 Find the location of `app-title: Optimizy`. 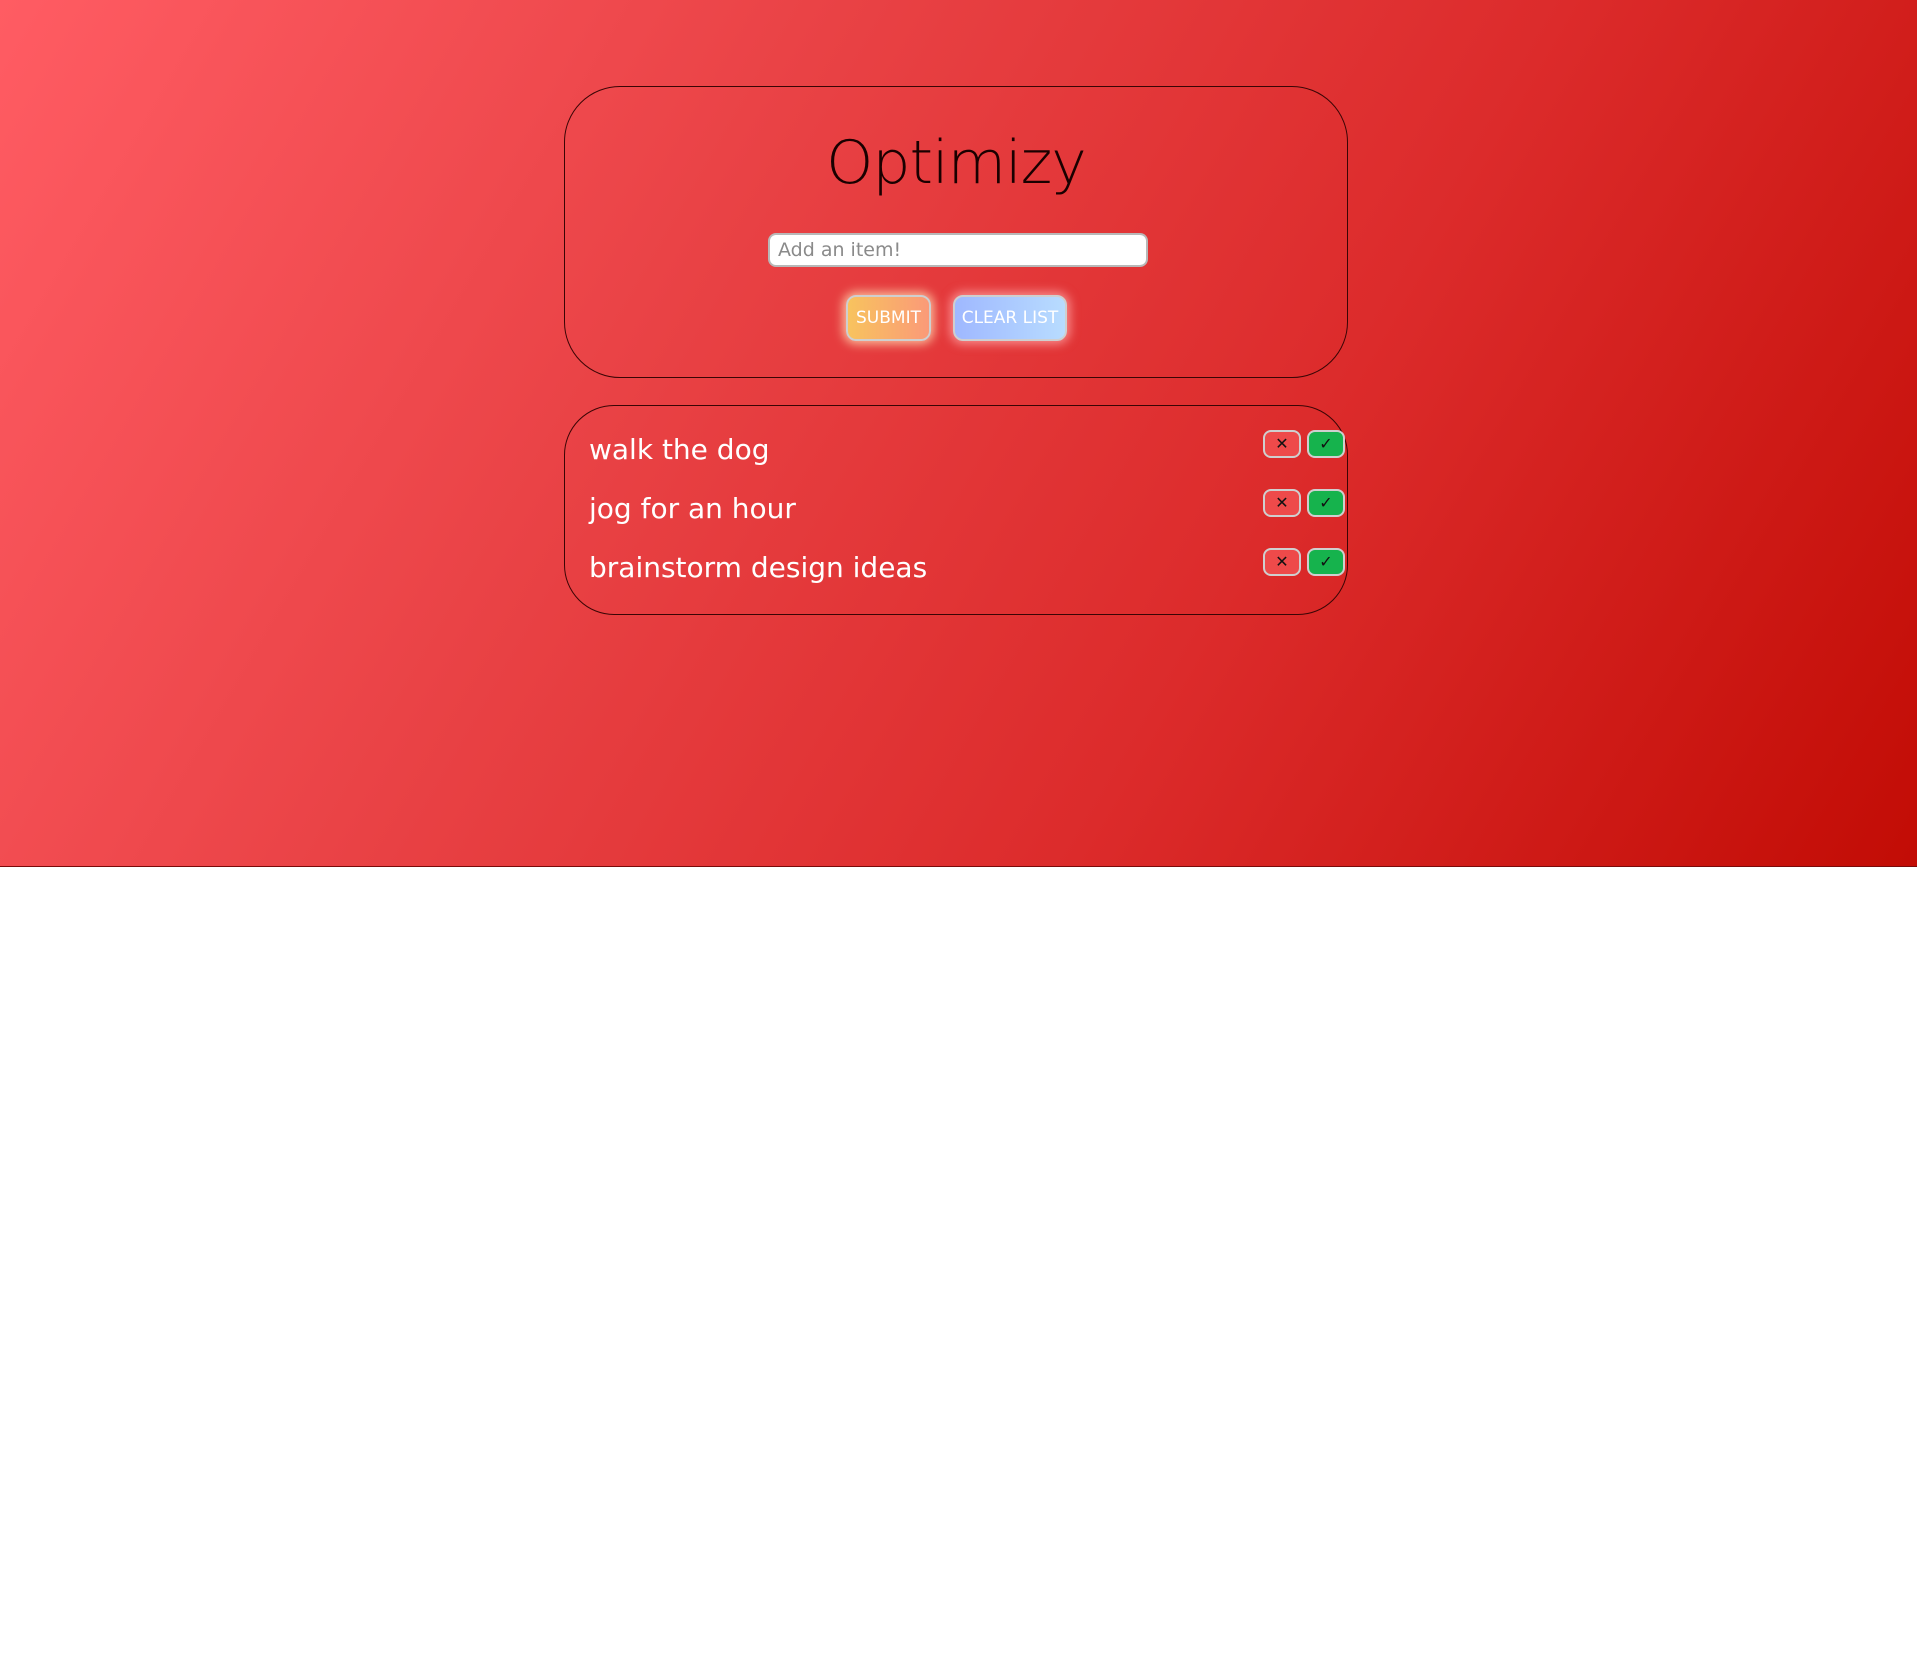

app-title: Optimizy is located at coordinates (956, 163).